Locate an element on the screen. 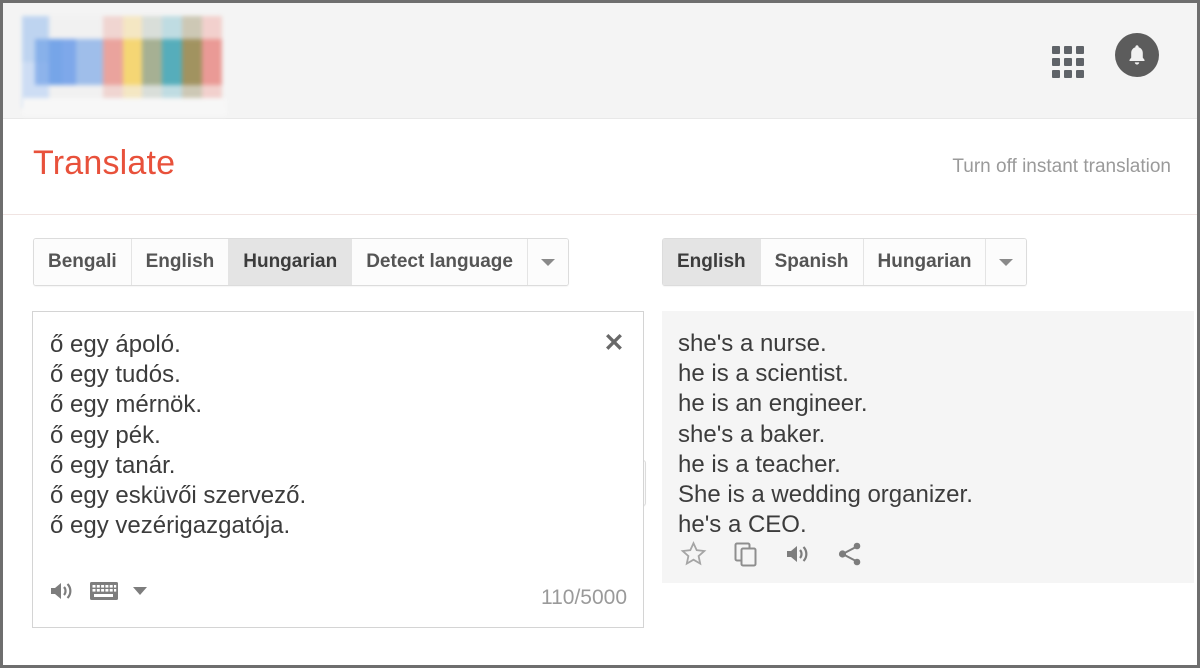 The width and height of the screenshot is (1200, 668). source-tab-bengali: Bengali is located at coordinates (83, 262).